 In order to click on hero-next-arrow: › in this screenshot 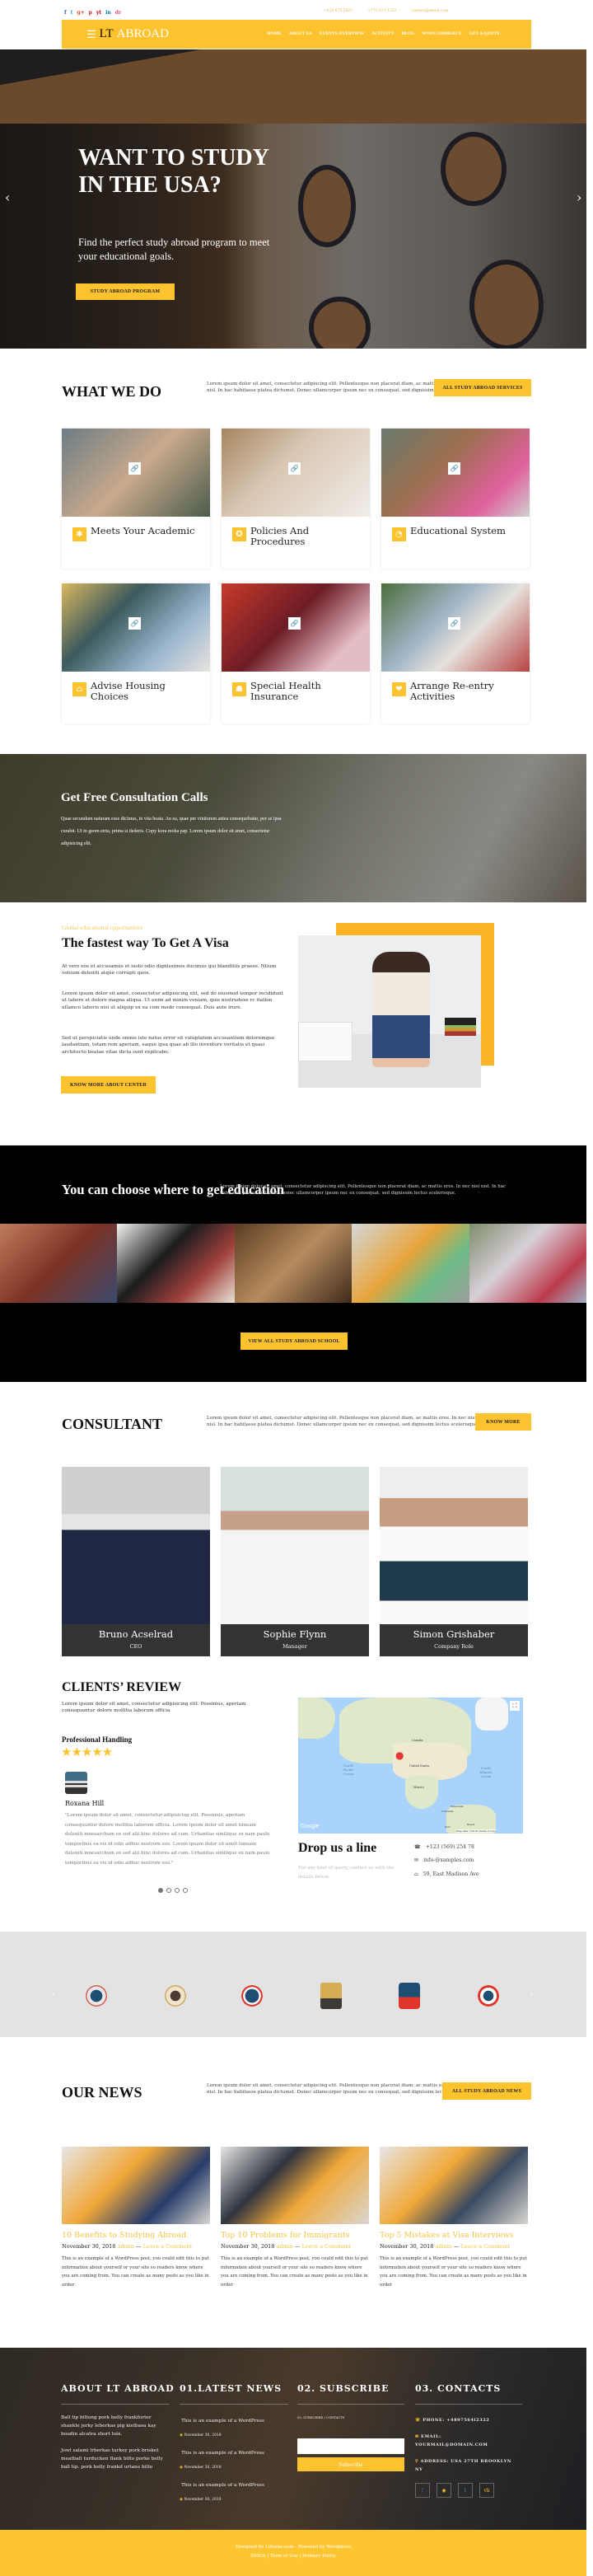, I will do `click(579, 197)`.